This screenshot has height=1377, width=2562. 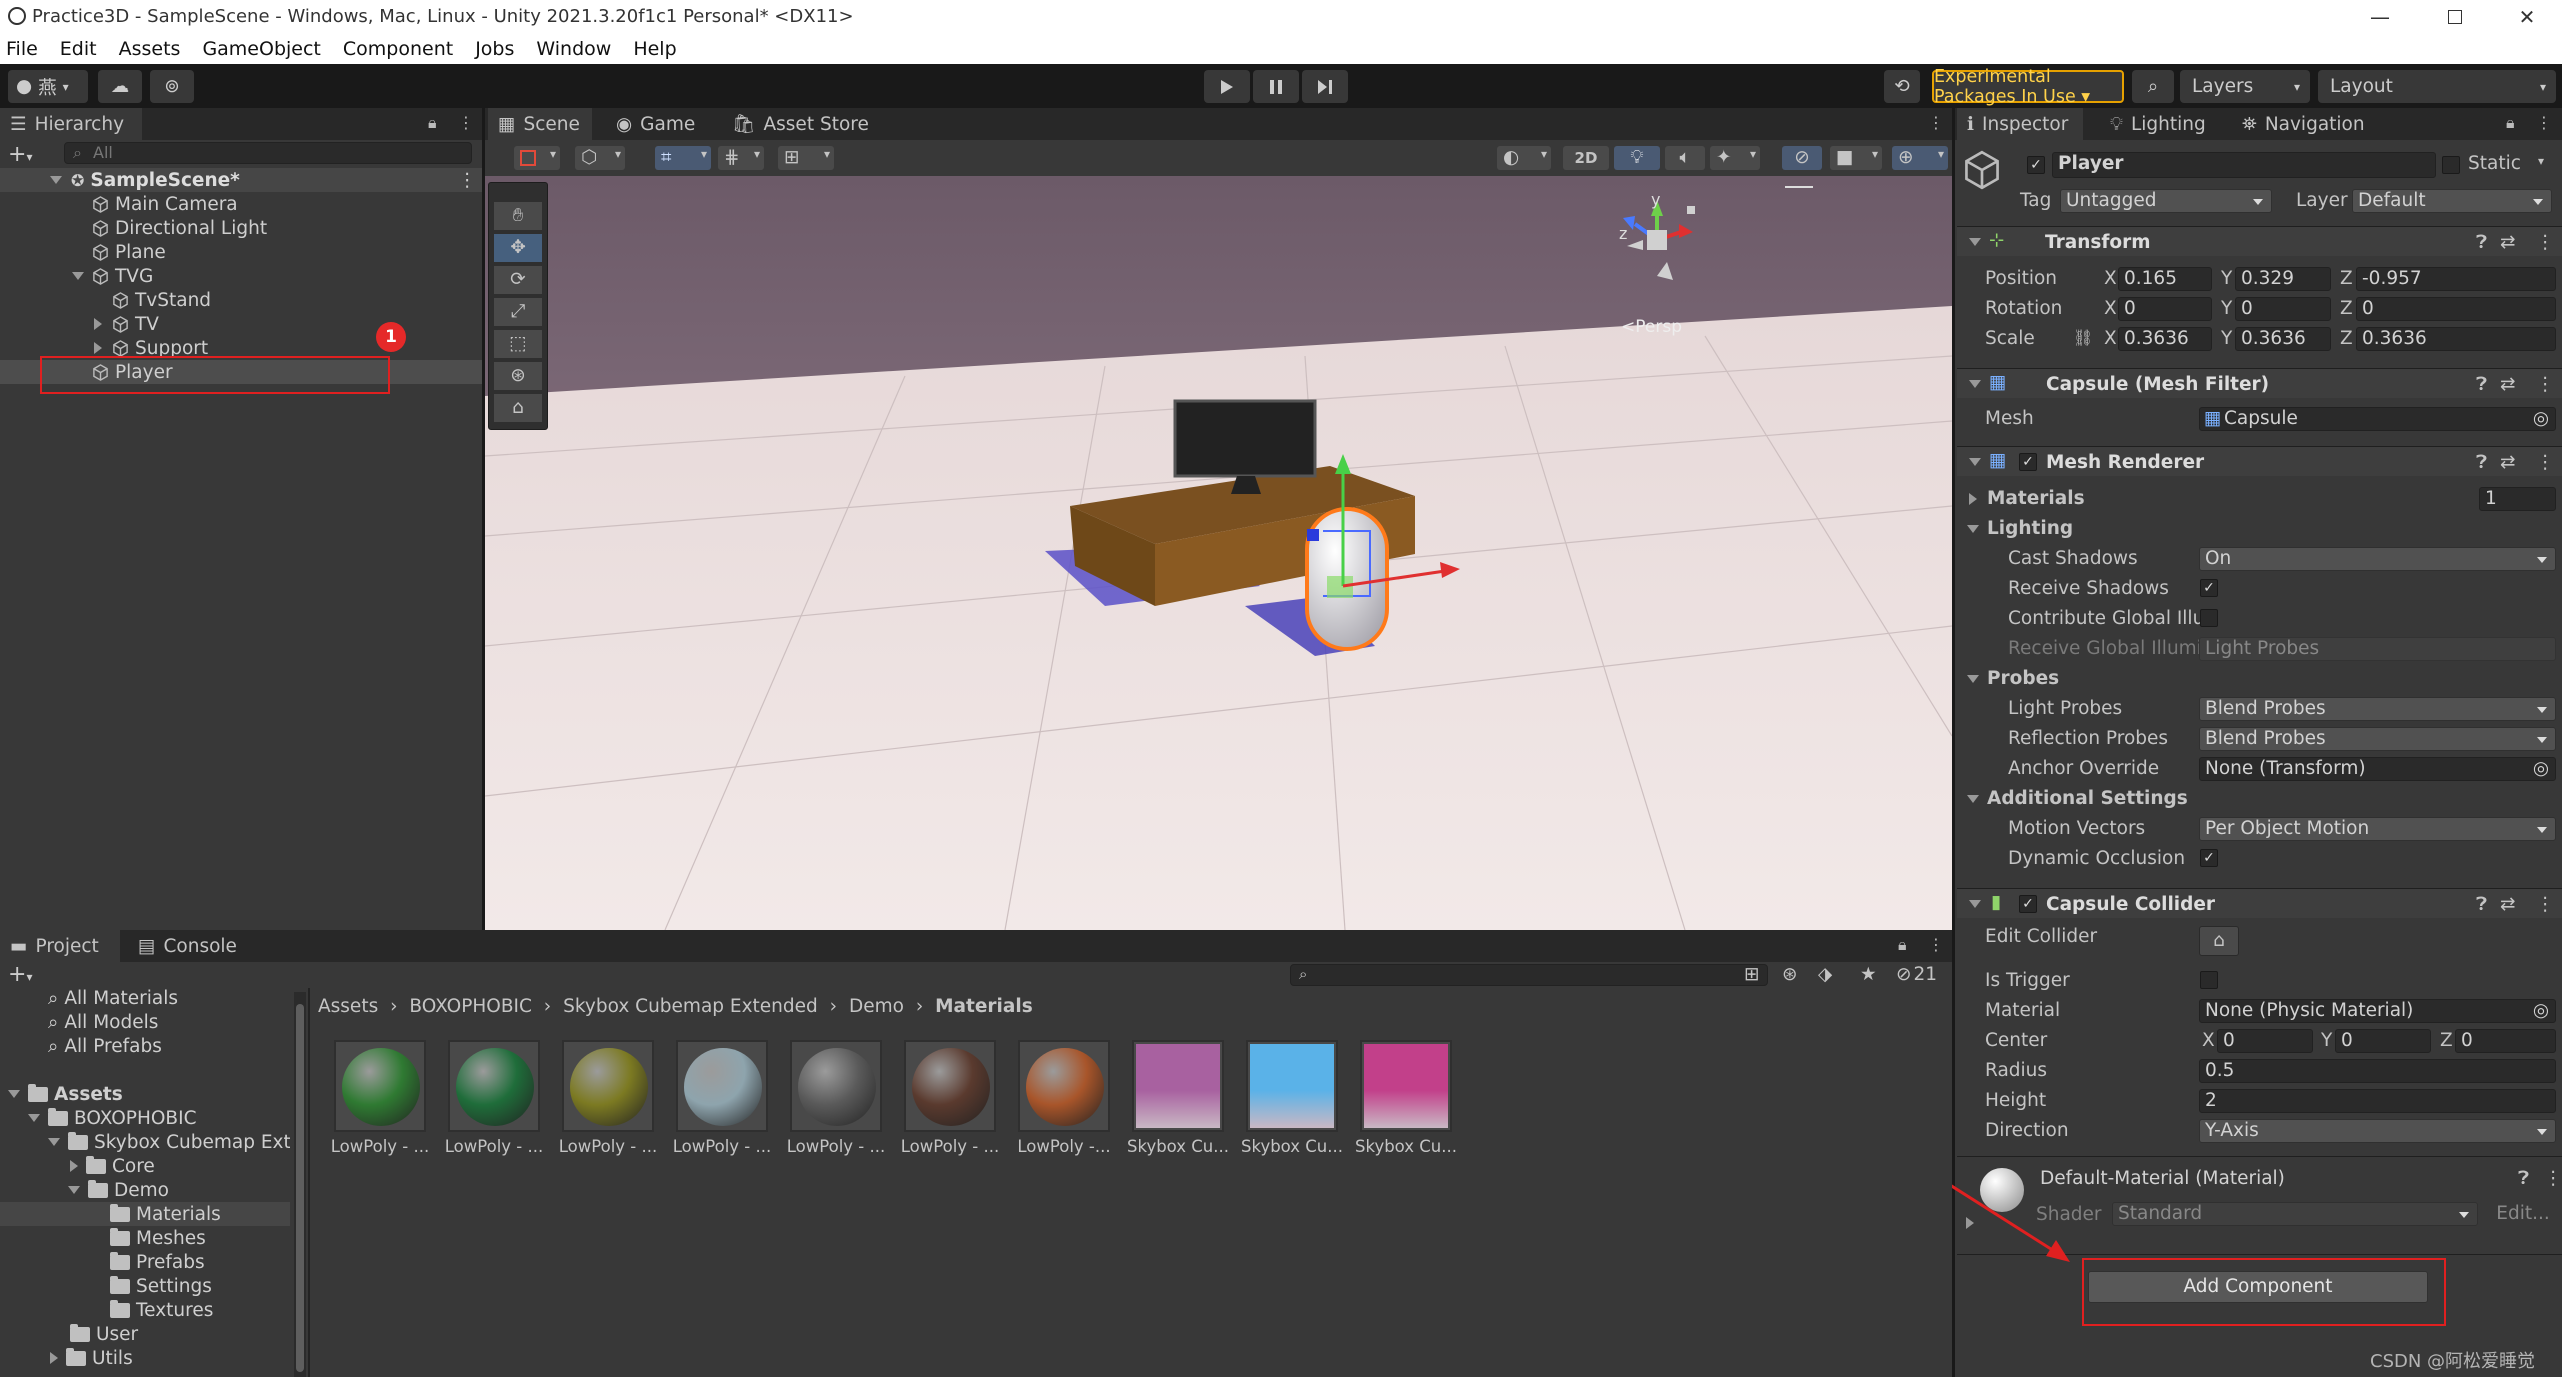 What do you see at coordinates (1325, 86) in the screenshot?
I see `step-button` at bounding box center [1325, 86].